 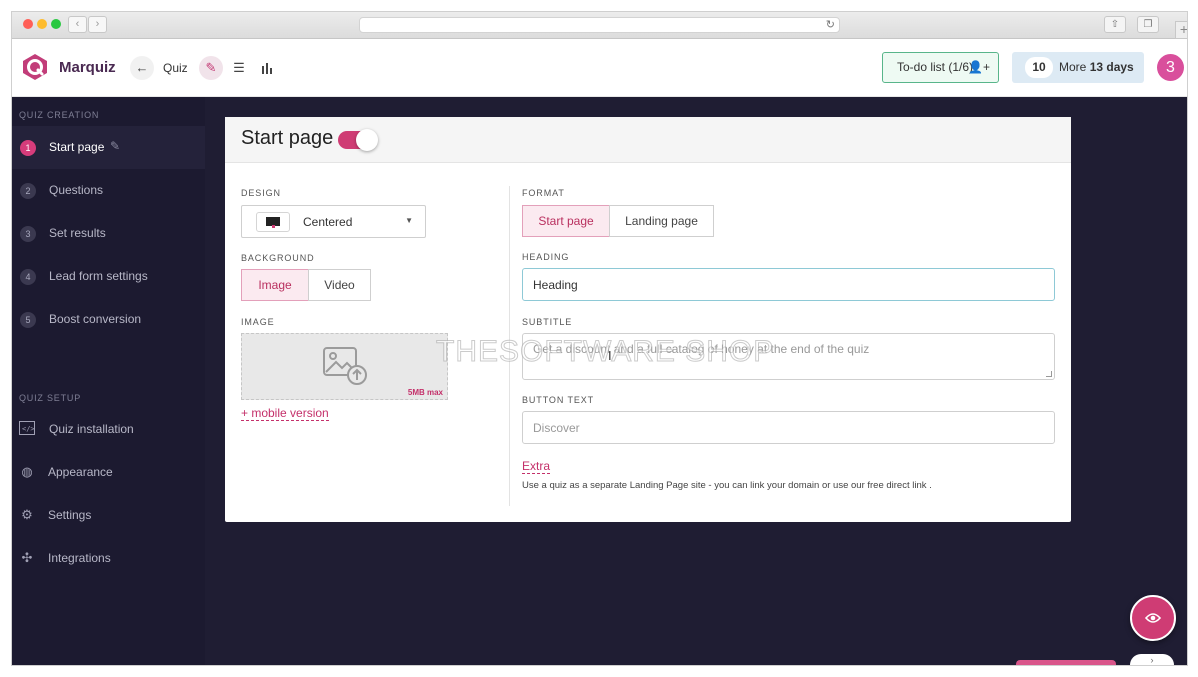 What do you see at coordinates (788, 427) in the screenshot?
I see `button-text-input: Discover` at bounding box center [788, 427].